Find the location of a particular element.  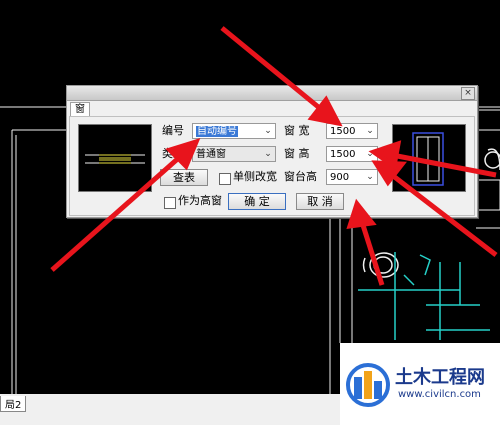

sill-height-combo: 900 ⌄ is located at coordinates (352, 177).